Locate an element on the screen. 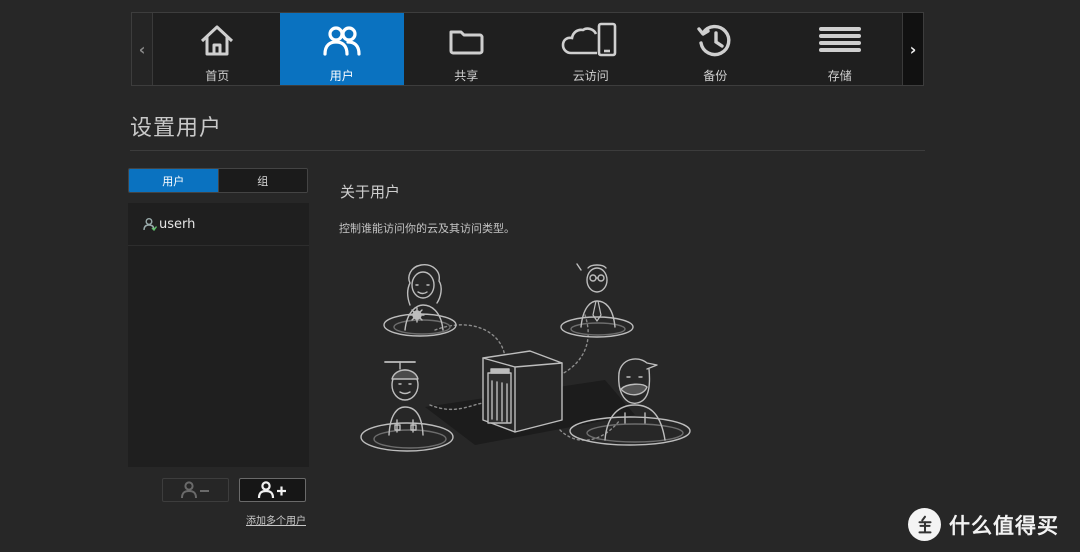 This screenshot has height=552, width=1080. nav-item-shares: 共享 is located at coordinates (466, 49).